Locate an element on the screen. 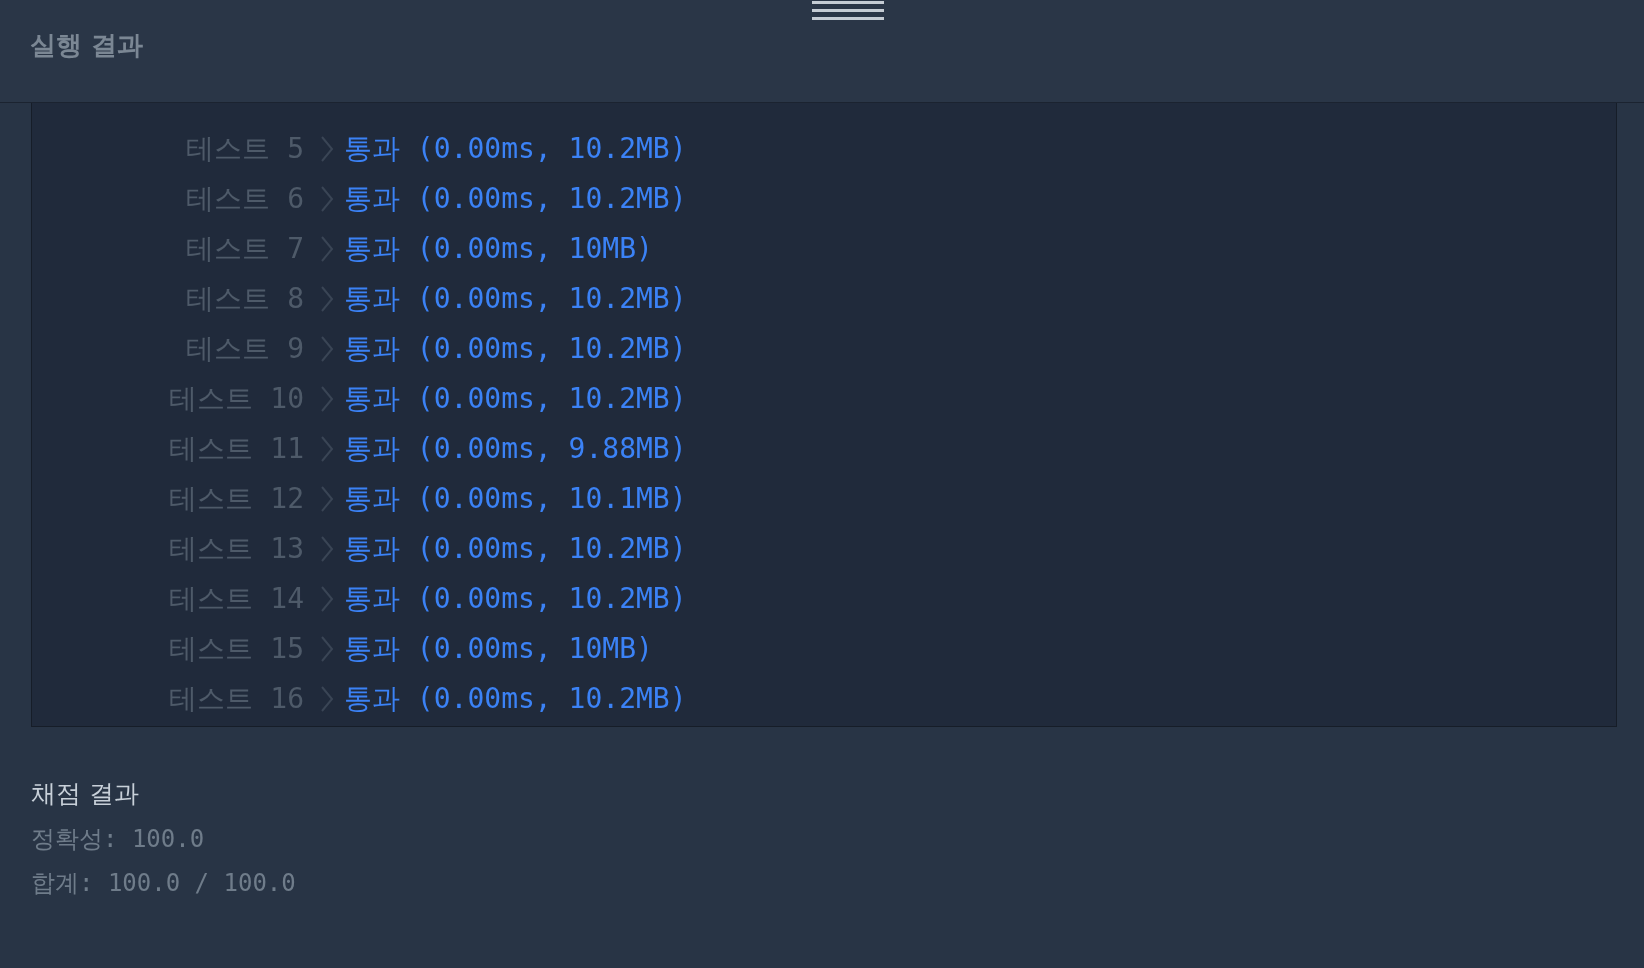 This screenshot has height=968, width=1644. score-line: 합계: 100.0 / 100.0 is located at coordinates (164, 883).